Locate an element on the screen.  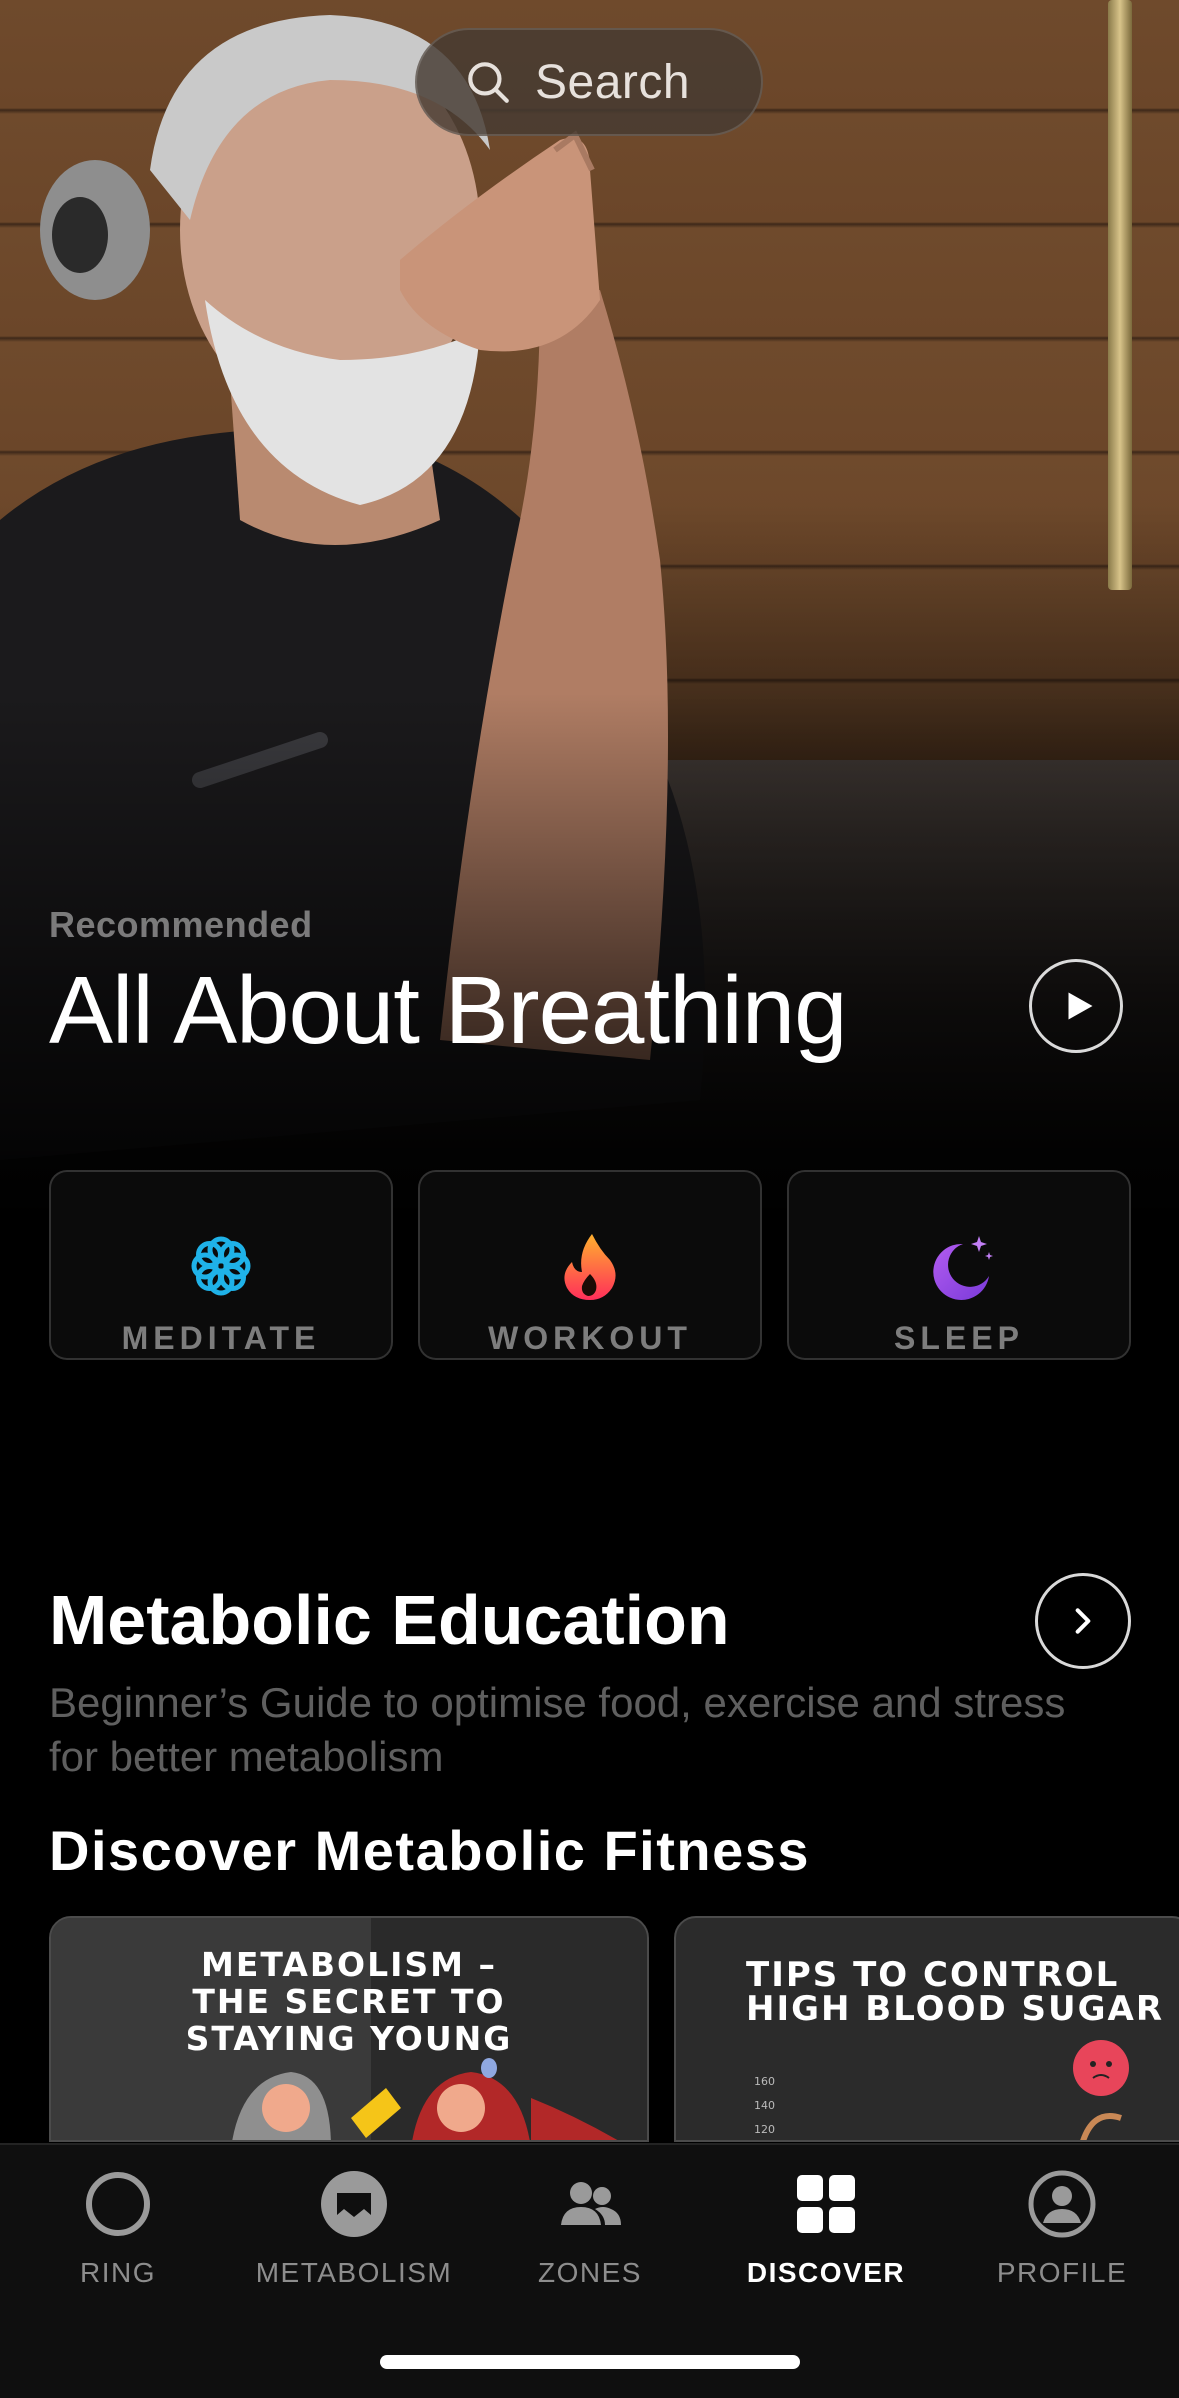
tab-metabolism: METABOLISM is located at coordinates (354, 2244).